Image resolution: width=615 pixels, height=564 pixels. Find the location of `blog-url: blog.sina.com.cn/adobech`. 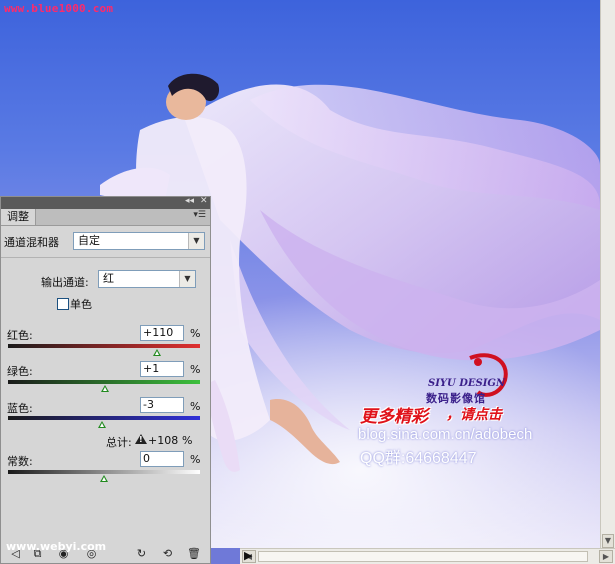

blog-url: blog.sina.com.cn/adobech is located at coordinates (445, 434).